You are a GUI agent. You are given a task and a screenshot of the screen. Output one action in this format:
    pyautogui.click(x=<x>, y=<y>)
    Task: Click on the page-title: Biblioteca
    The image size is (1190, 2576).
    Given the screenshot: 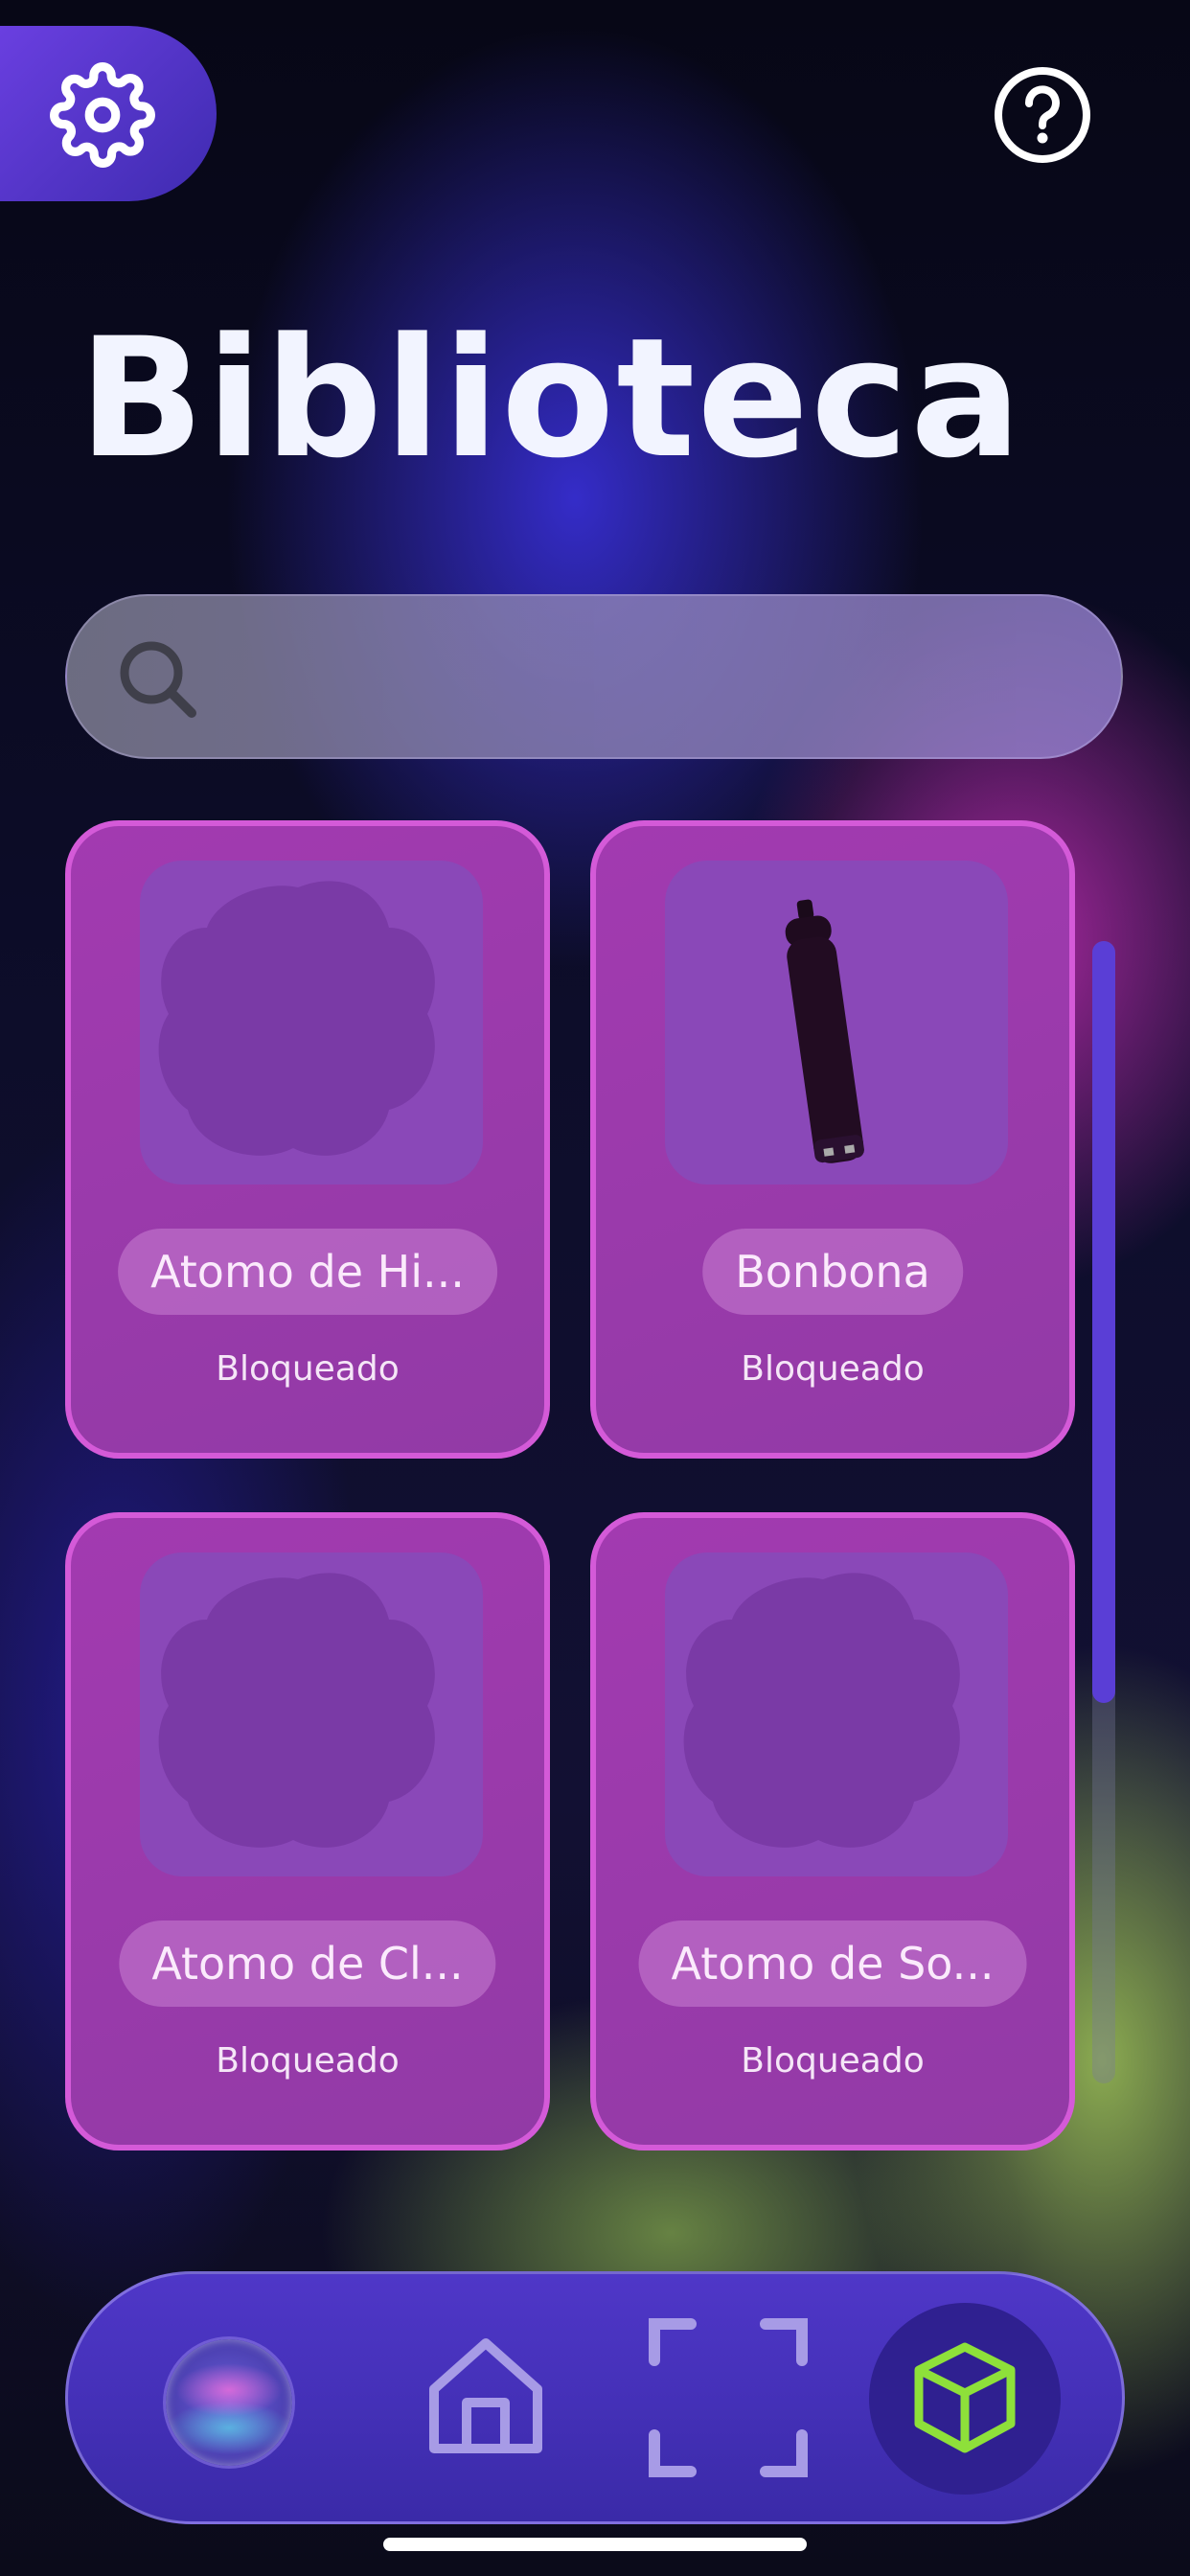 What is the action you would take?
    pyautogui.click(x=552, y=398)
    